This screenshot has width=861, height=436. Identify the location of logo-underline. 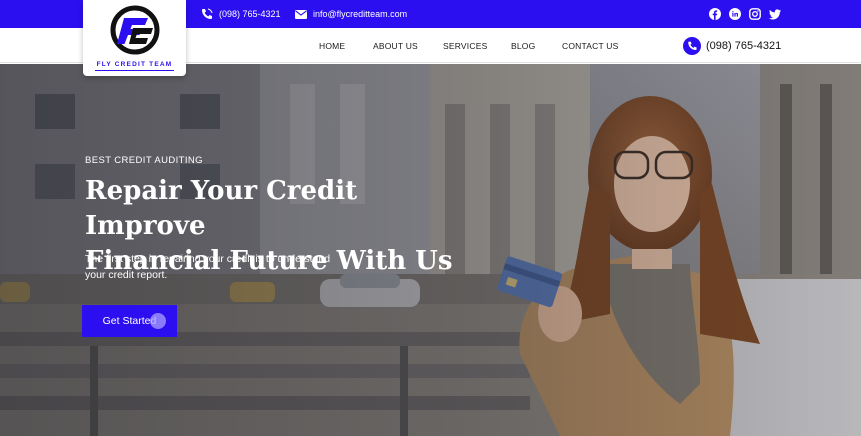
(134, 70).